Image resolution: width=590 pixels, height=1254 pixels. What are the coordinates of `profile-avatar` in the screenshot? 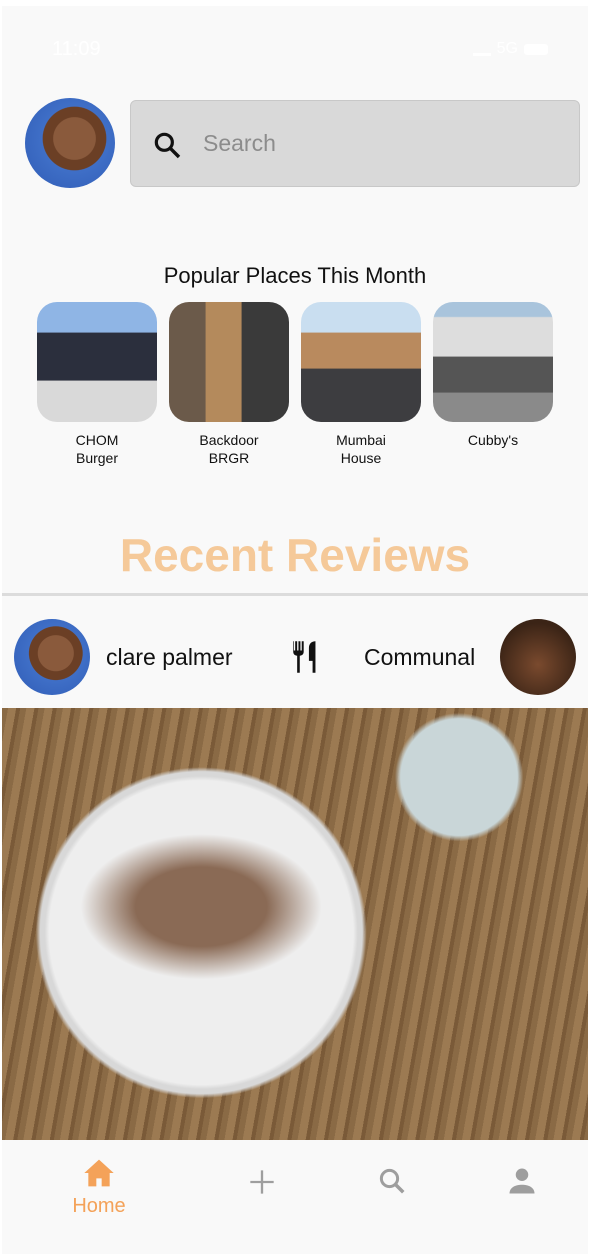 It's located at (70, 143).